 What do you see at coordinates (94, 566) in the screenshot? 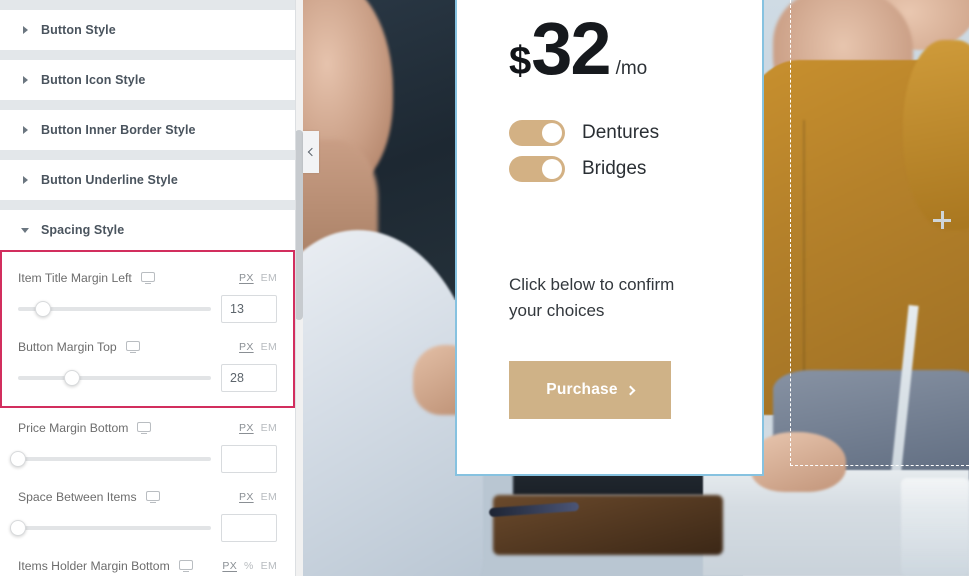
I see `control-label: Items Holder Margin Bottom` at bounding box center [94, 566].